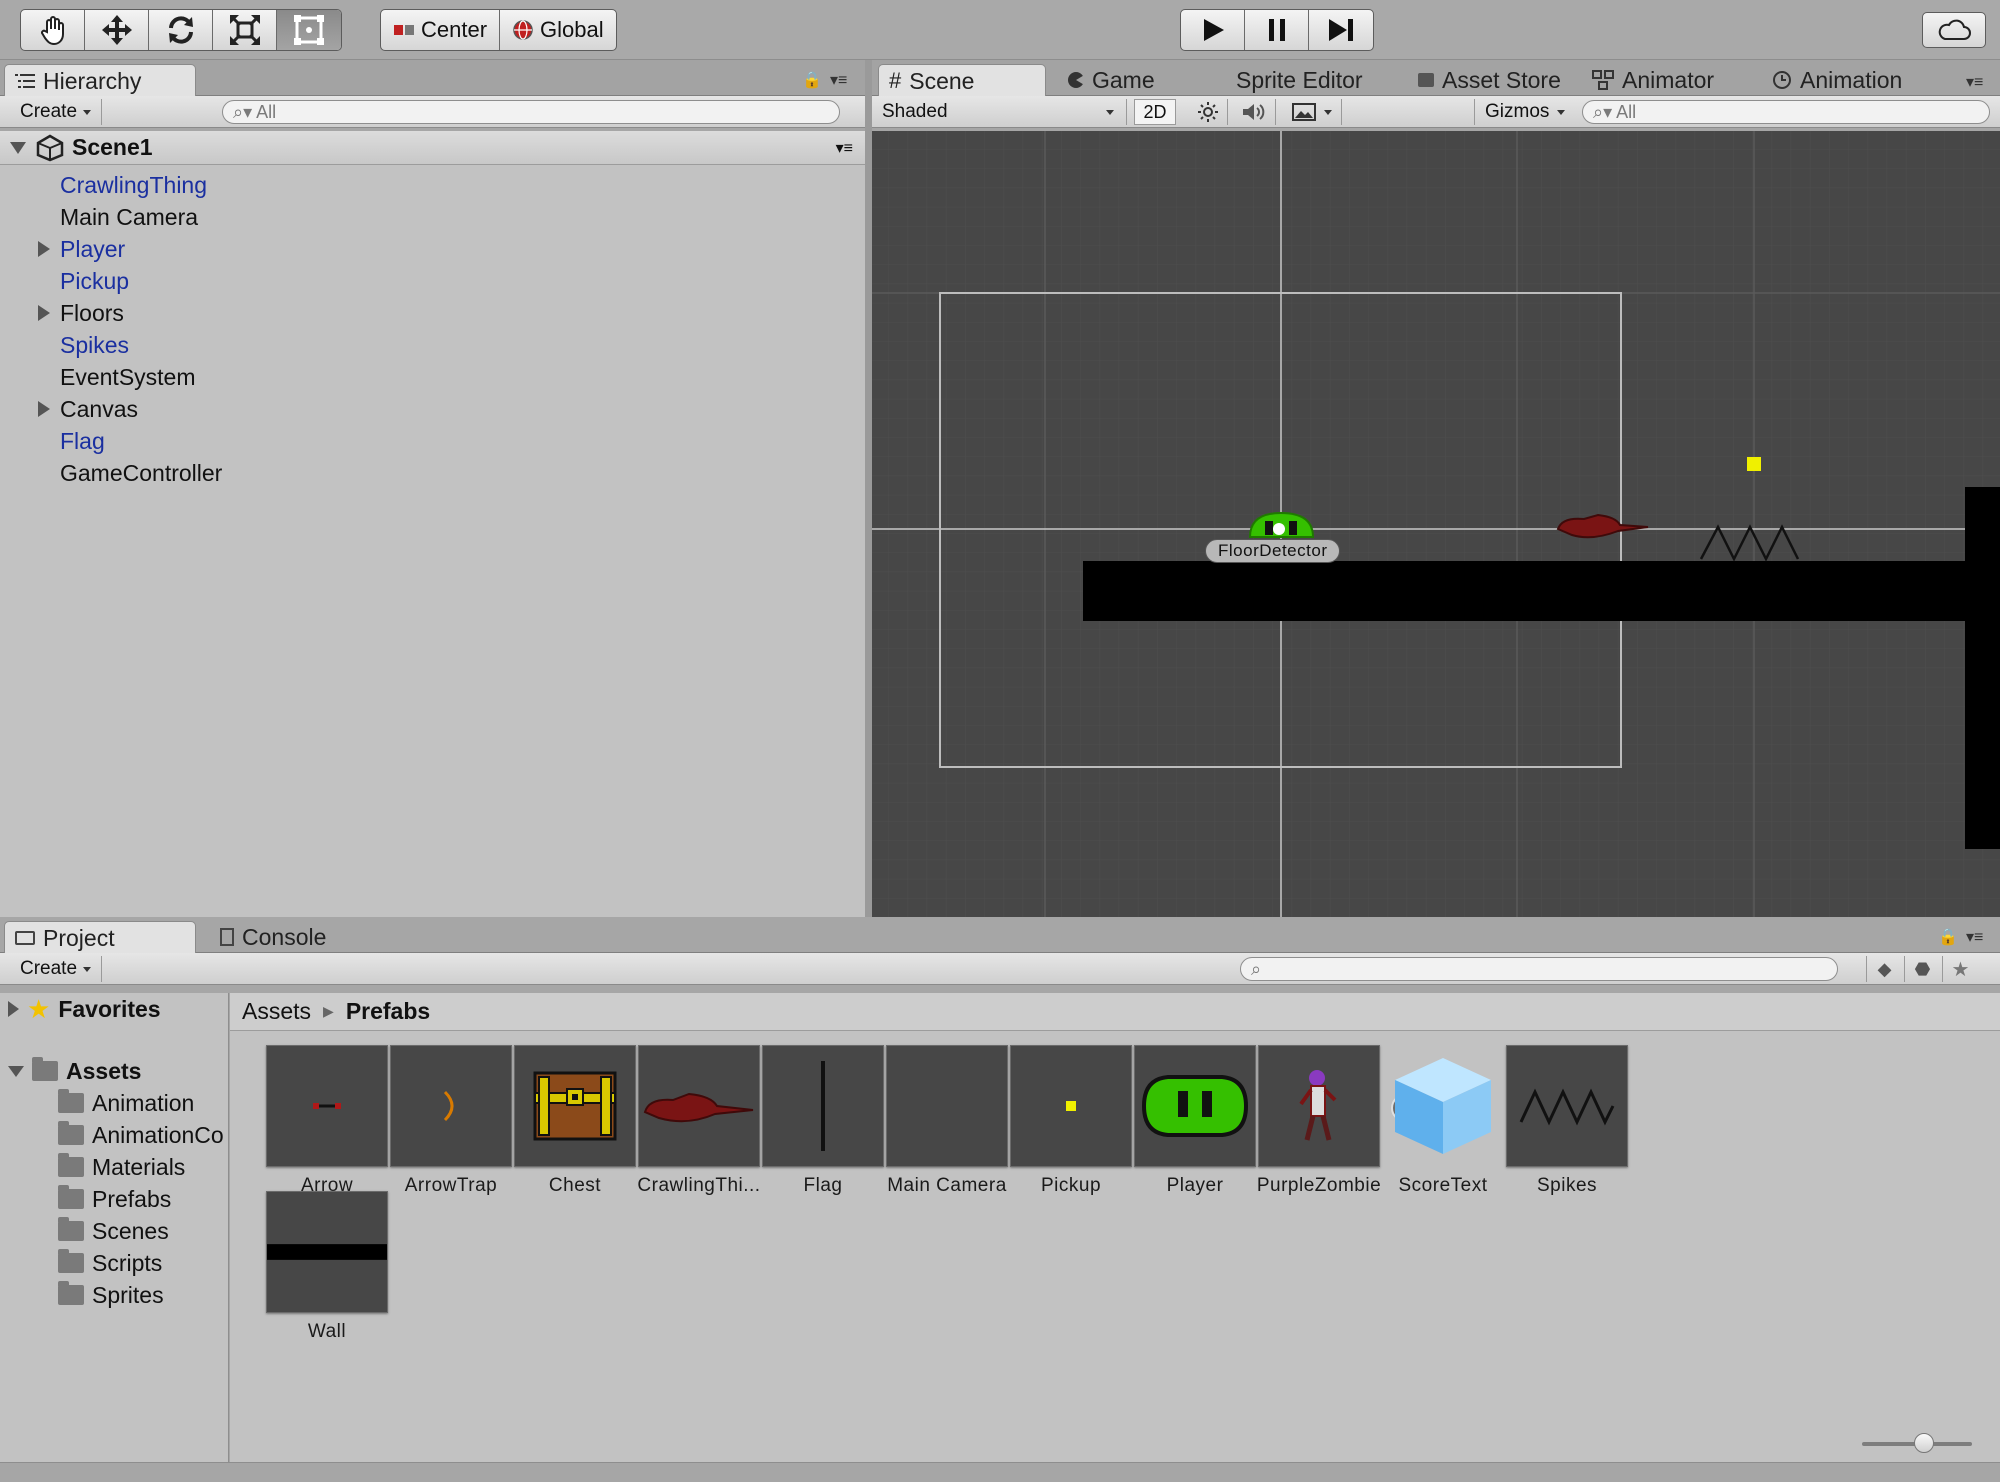 This screenshot has width=2000, height=1482. I want to click on wall-object, so click(1982, 668).